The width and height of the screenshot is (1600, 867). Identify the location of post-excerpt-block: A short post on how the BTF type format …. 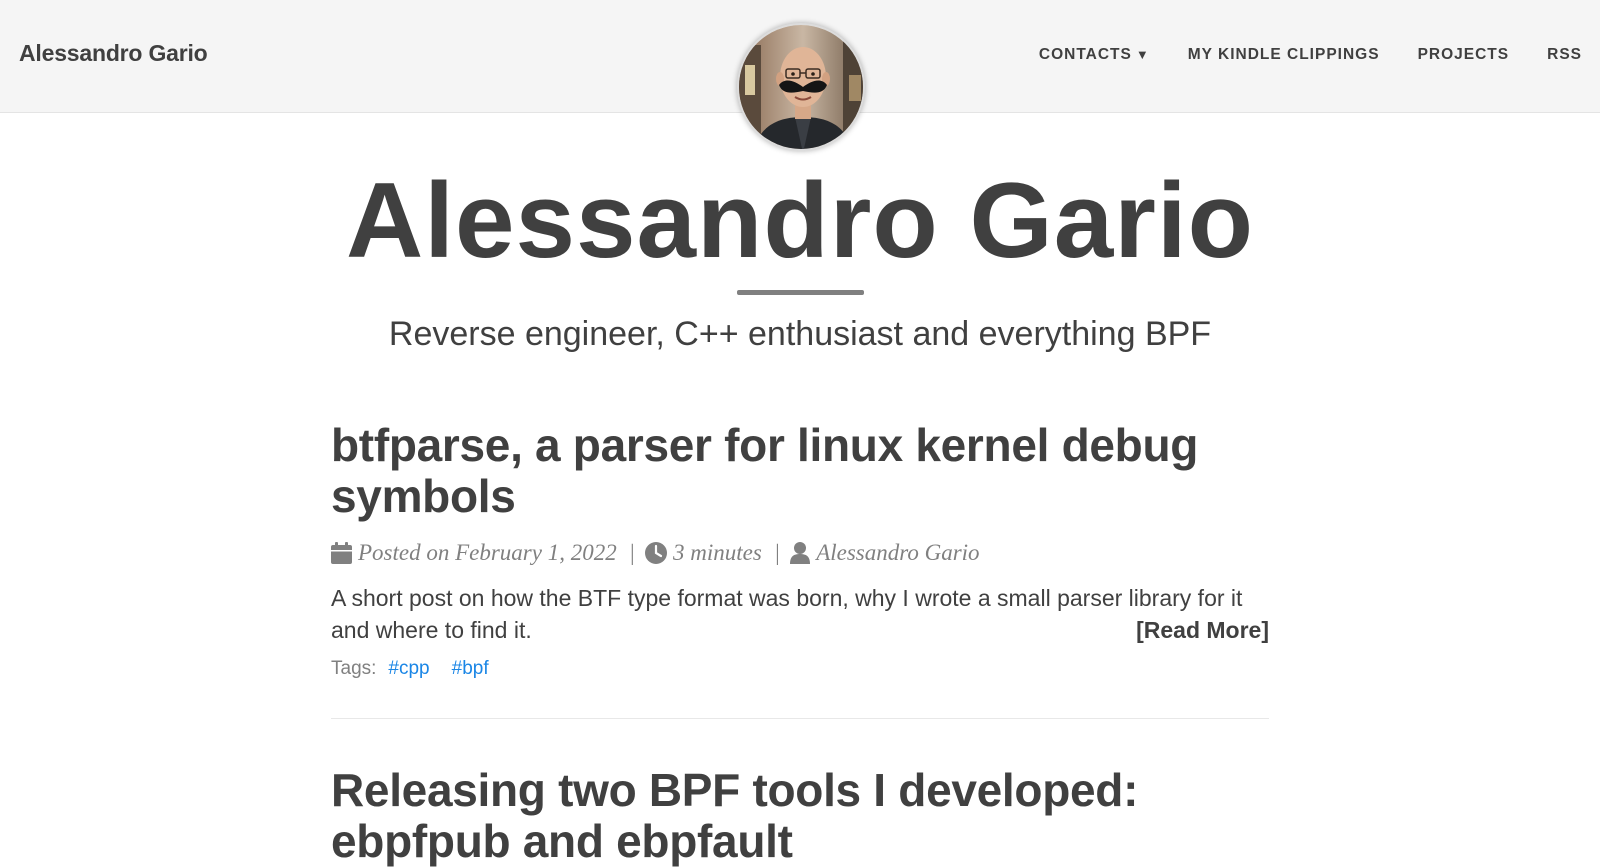
(800, 614).